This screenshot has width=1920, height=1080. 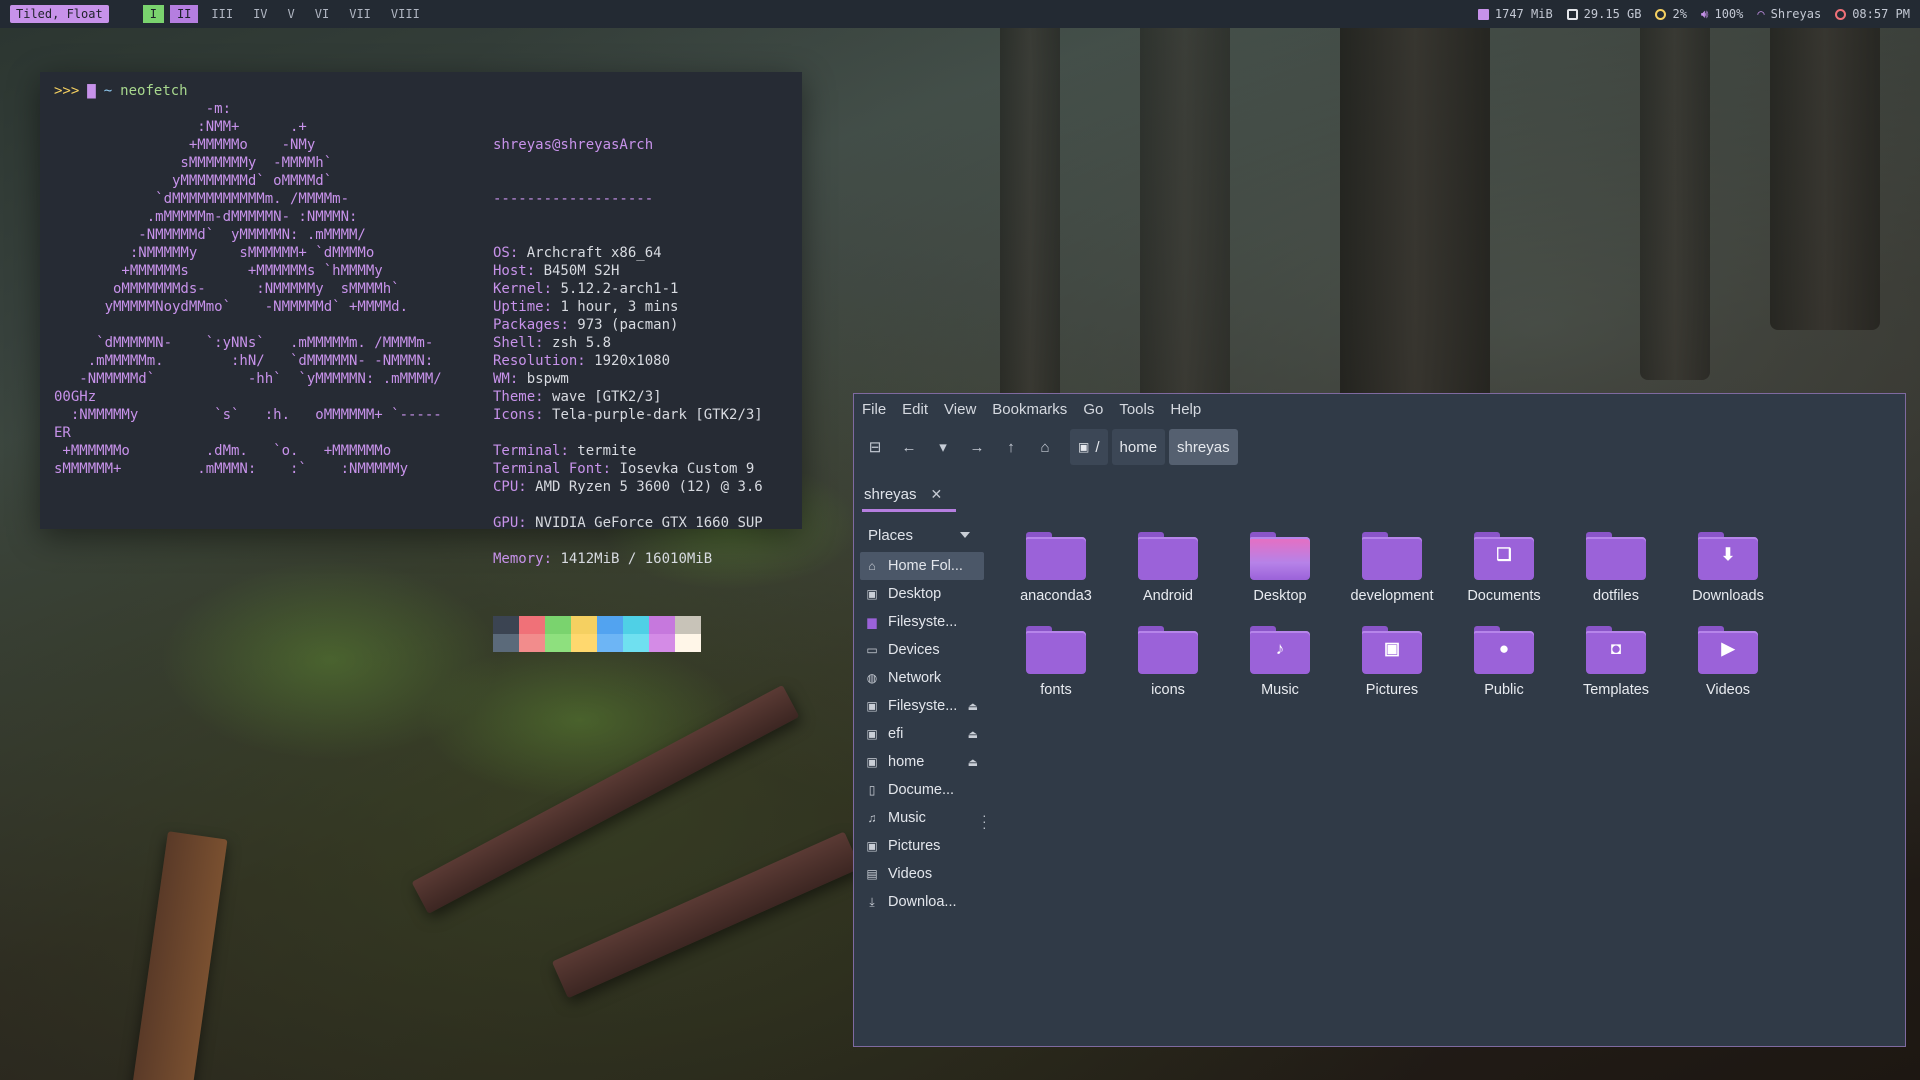 What do you see at coordinates (193, 181) in the screenshot?
I see `logo-line: yMMMMMMMMd` oMMMMd`` at bounding box center [193, 181].